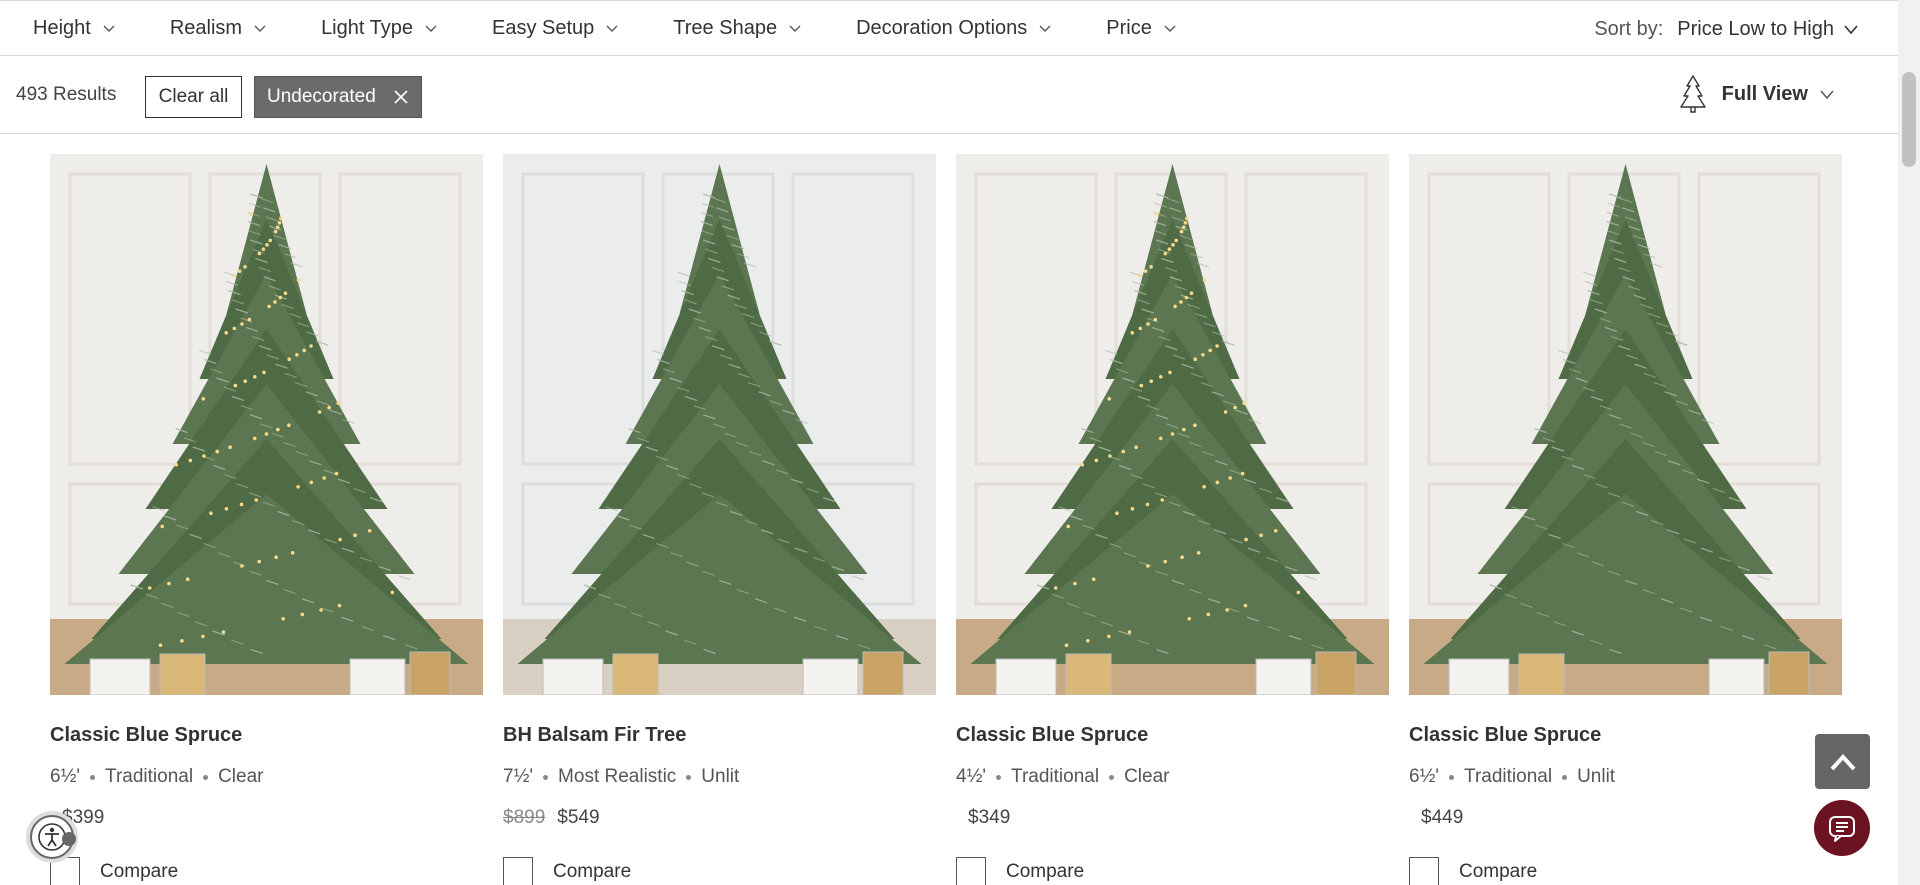 The image size is (1920, 885). I want to click on product-height: 7½', so click(518, 776).